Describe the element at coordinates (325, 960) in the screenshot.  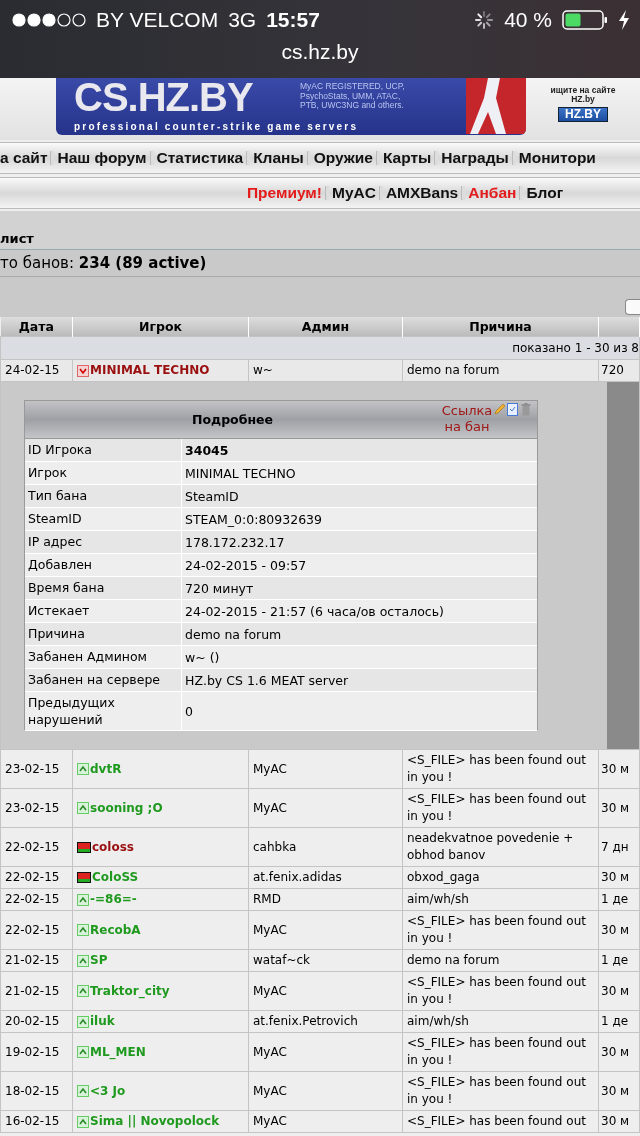
I see `table-cell: wataf~ck` at that location.